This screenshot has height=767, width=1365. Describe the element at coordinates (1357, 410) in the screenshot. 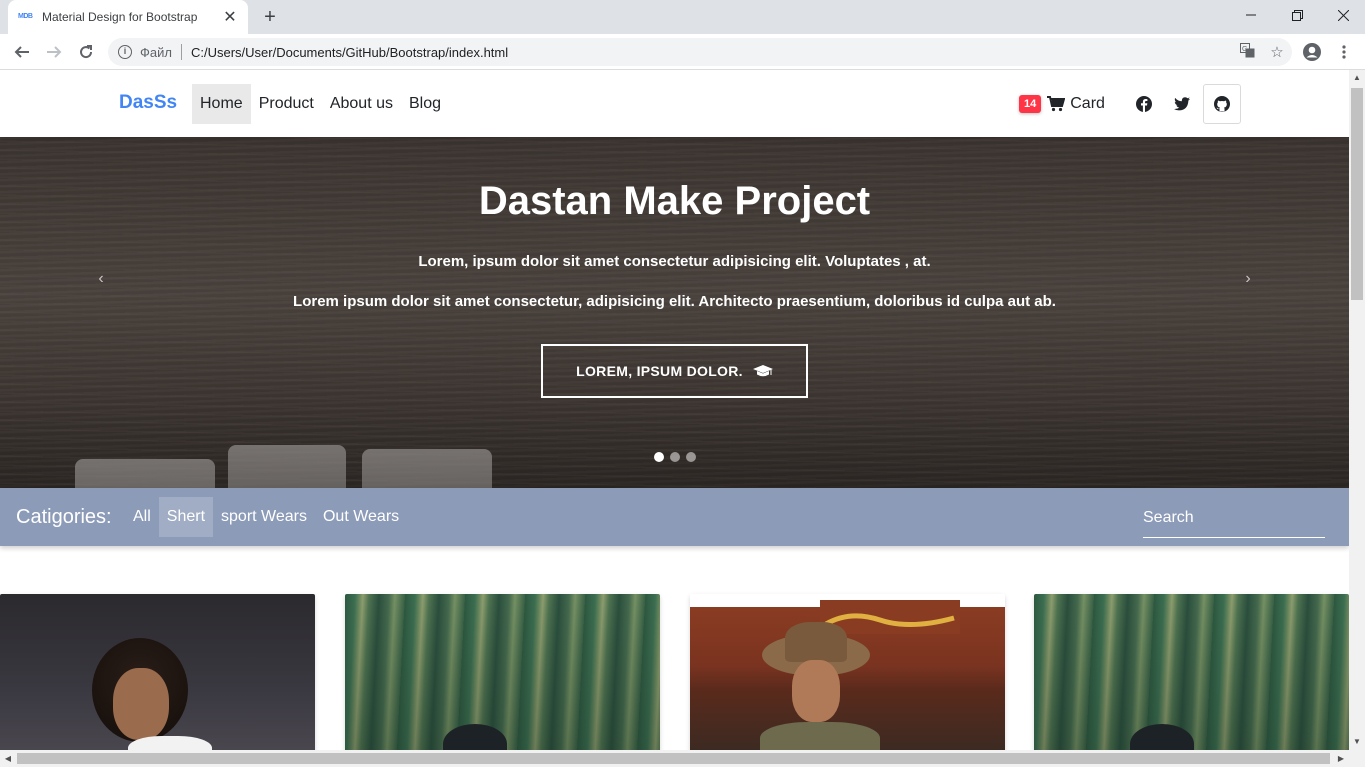

I see `vertical-scrollbar: ▲ ▼` at that location.